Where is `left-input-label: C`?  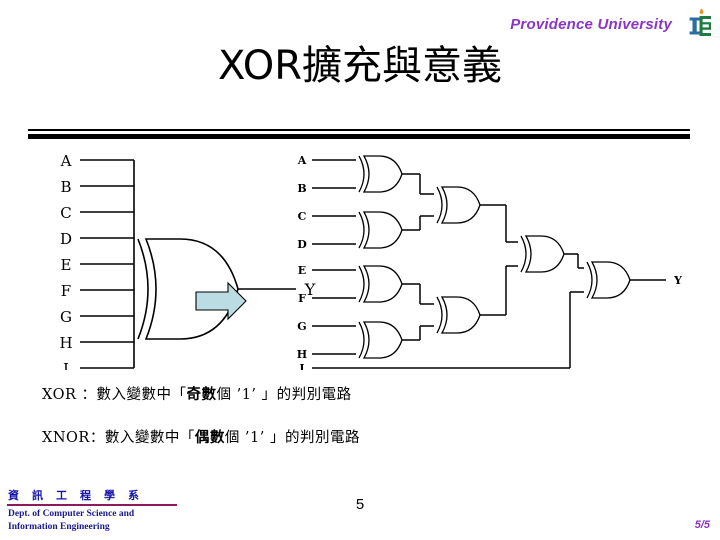 left-input-label: C is located at coordinates (65, 213).